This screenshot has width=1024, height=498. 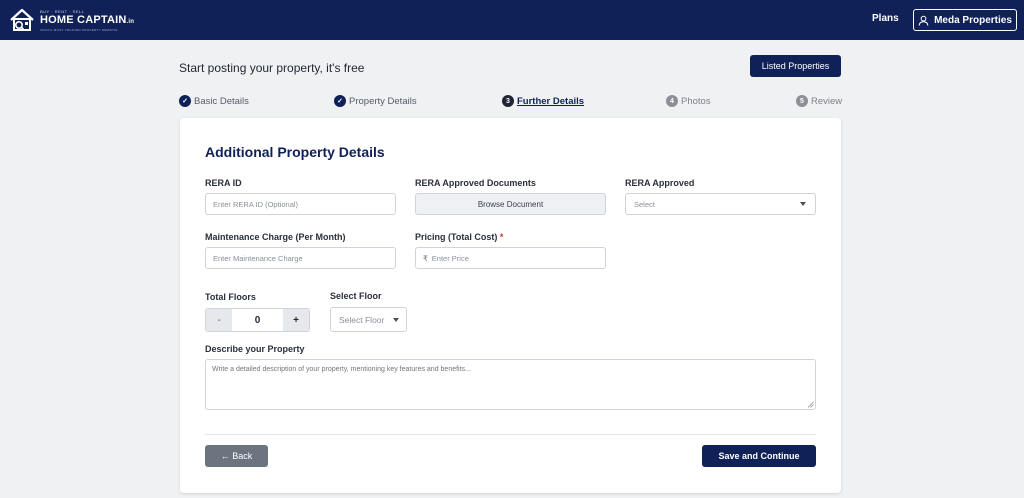 I want to click on select-floor-dropdown: Select Floor, so click(x=368, y=319).